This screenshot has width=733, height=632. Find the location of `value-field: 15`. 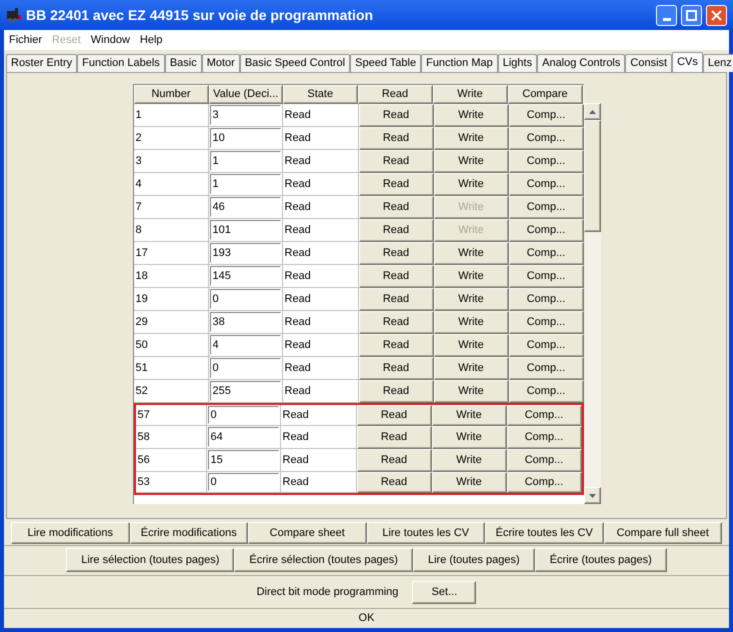

value-field: 15 is located at coordinates (243, 460).